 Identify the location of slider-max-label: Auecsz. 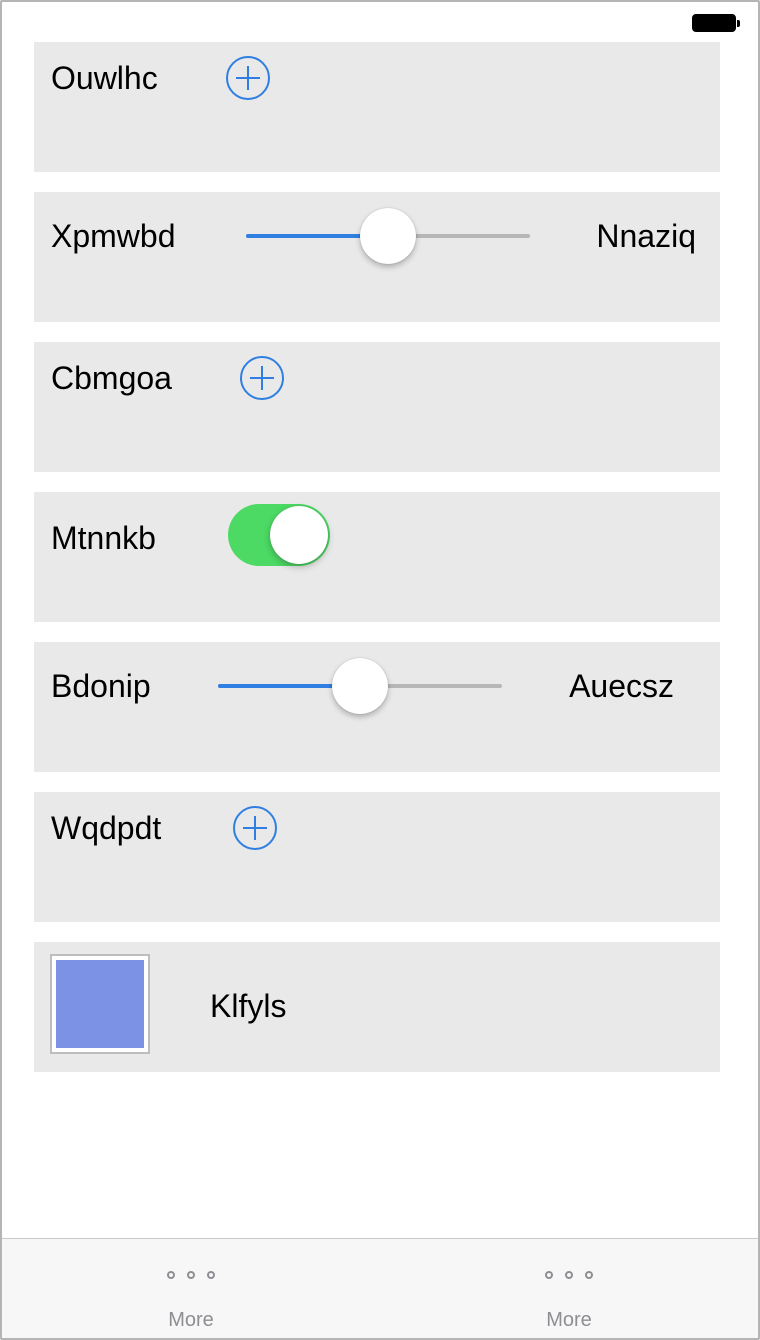
(621, 686).